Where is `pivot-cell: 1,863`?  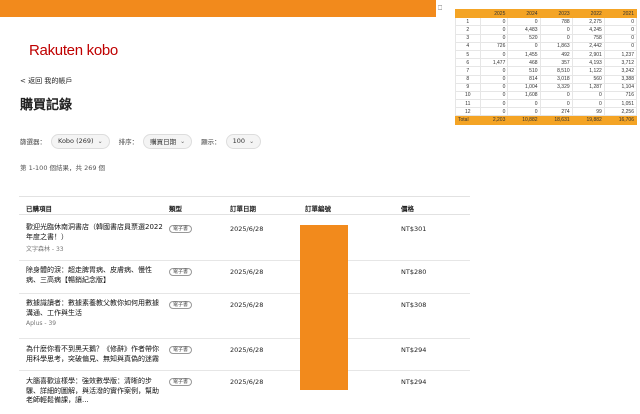 pivot-cell: 1,863 is located at coordinates (556, 46).